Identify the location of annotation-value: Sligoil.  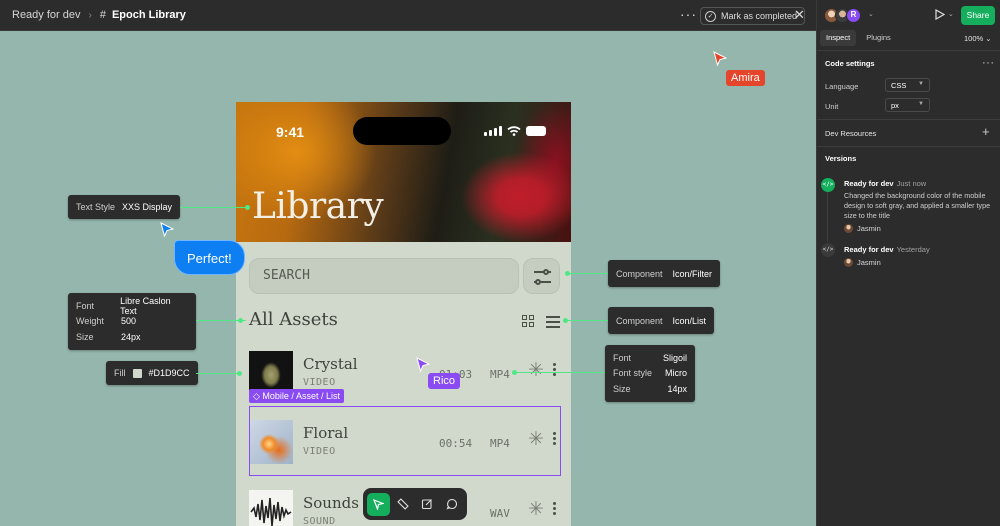
(674, 357).